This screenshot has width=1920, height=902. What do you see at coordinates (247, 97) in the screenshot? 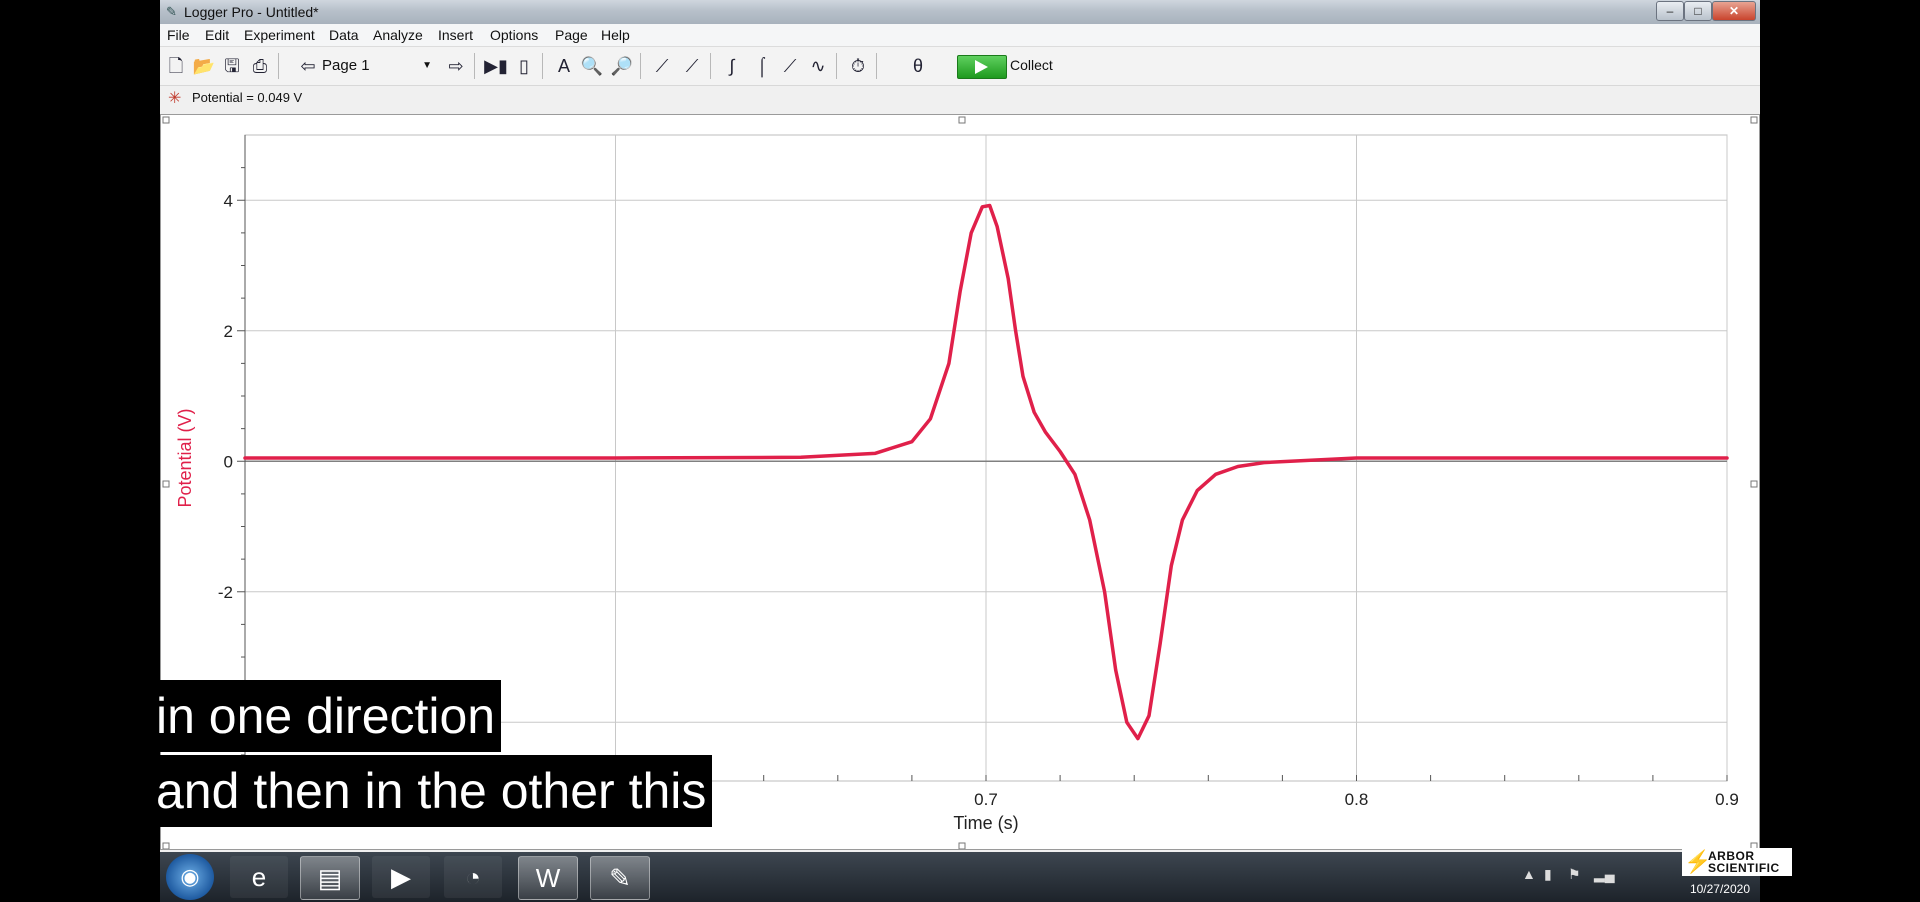
I see `potential-reading: Potential = 0.049 V` at bounding box center [247, 97].